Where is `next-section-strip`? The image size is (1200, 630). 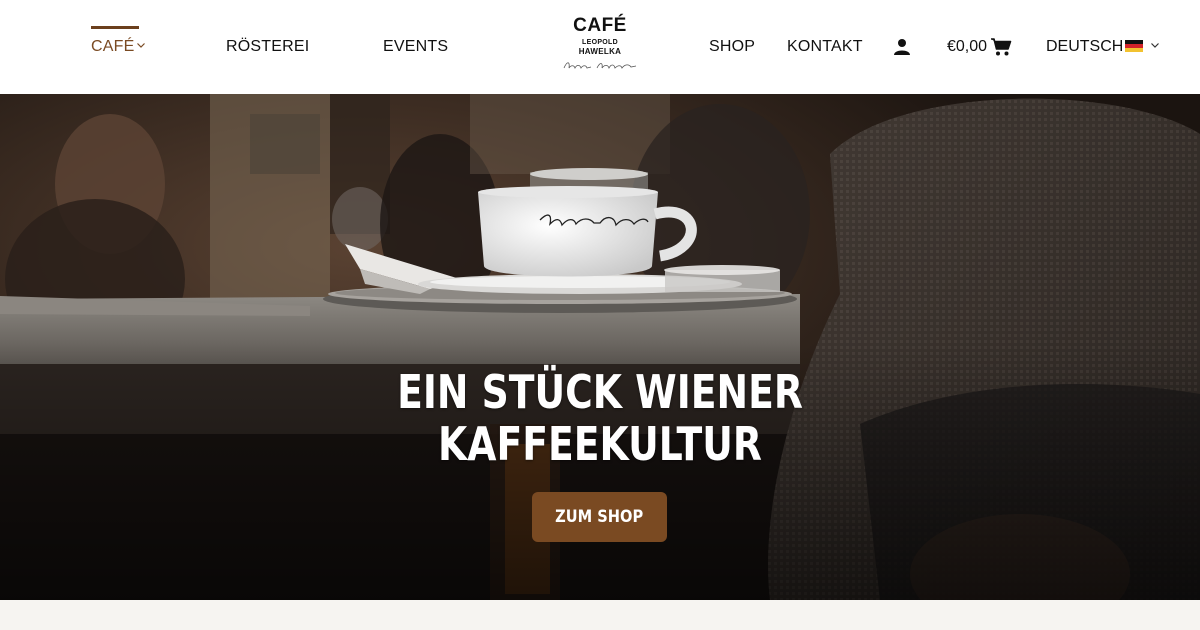 next-section-strip is located at coordinates (600, 615).